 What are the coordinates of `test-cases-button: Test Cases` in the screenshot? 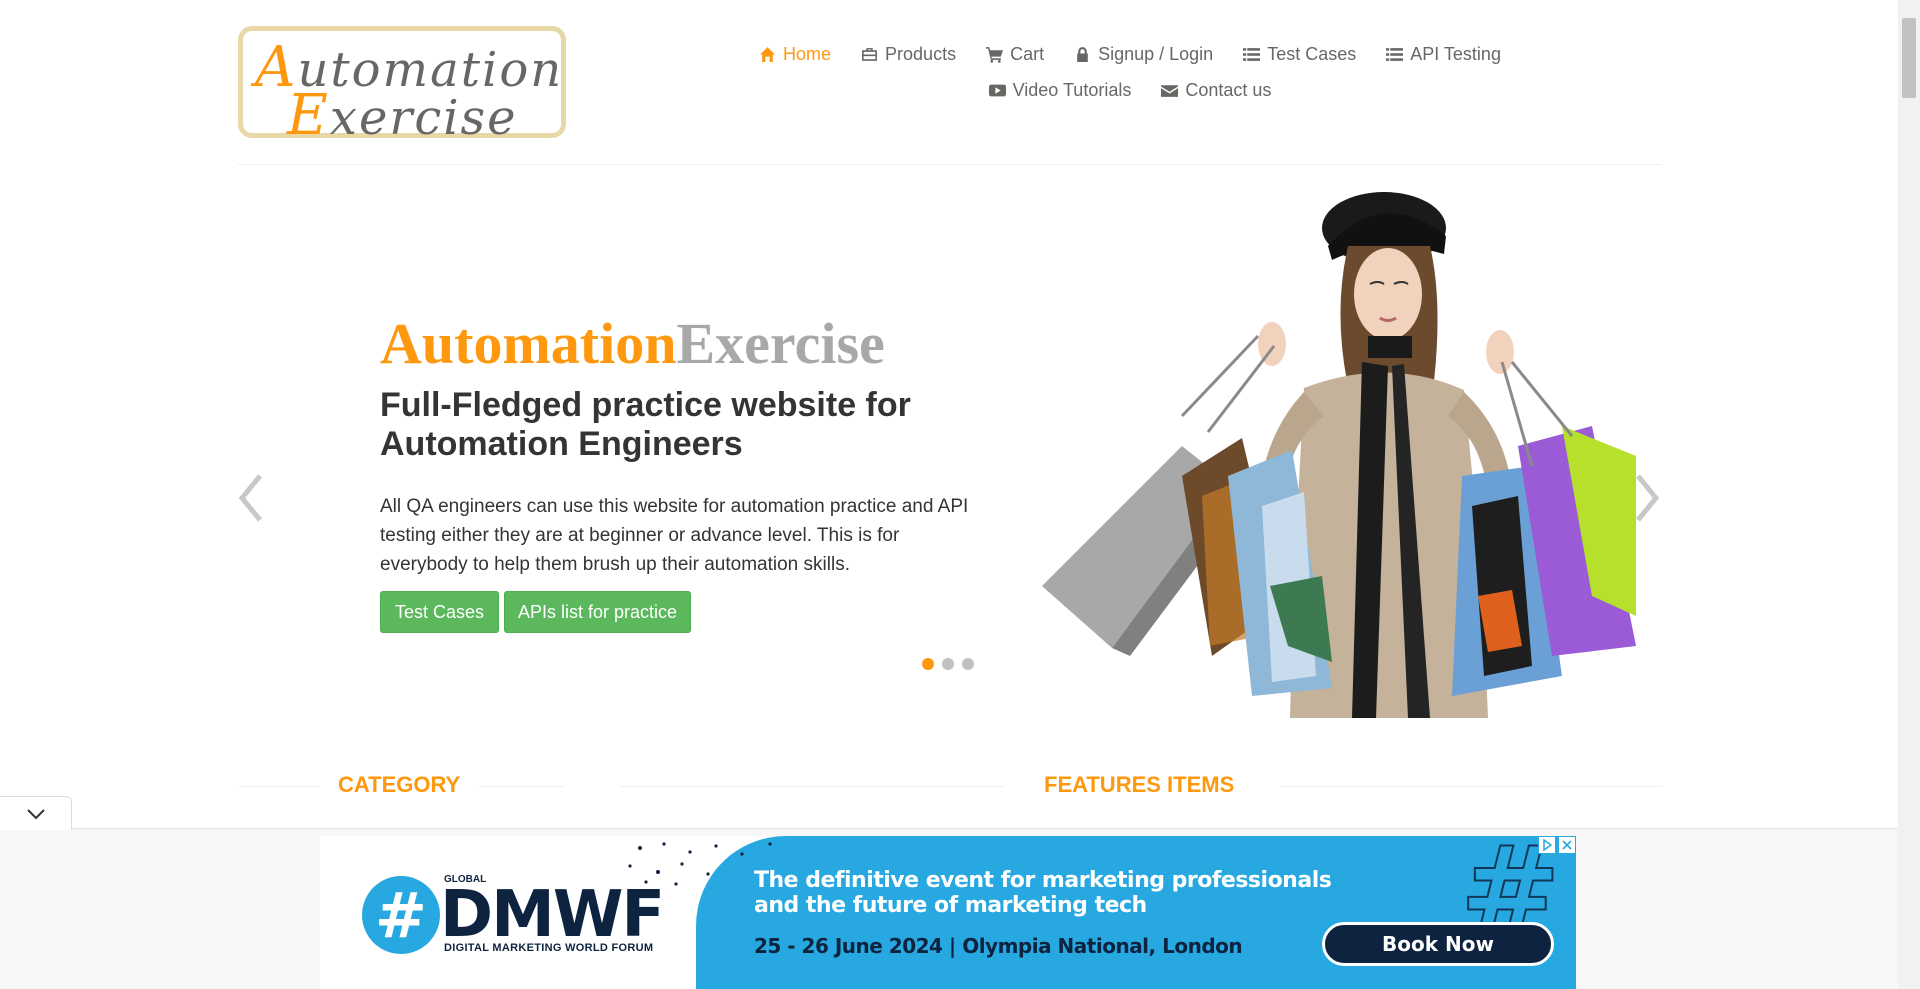 It's located at (439, 612).